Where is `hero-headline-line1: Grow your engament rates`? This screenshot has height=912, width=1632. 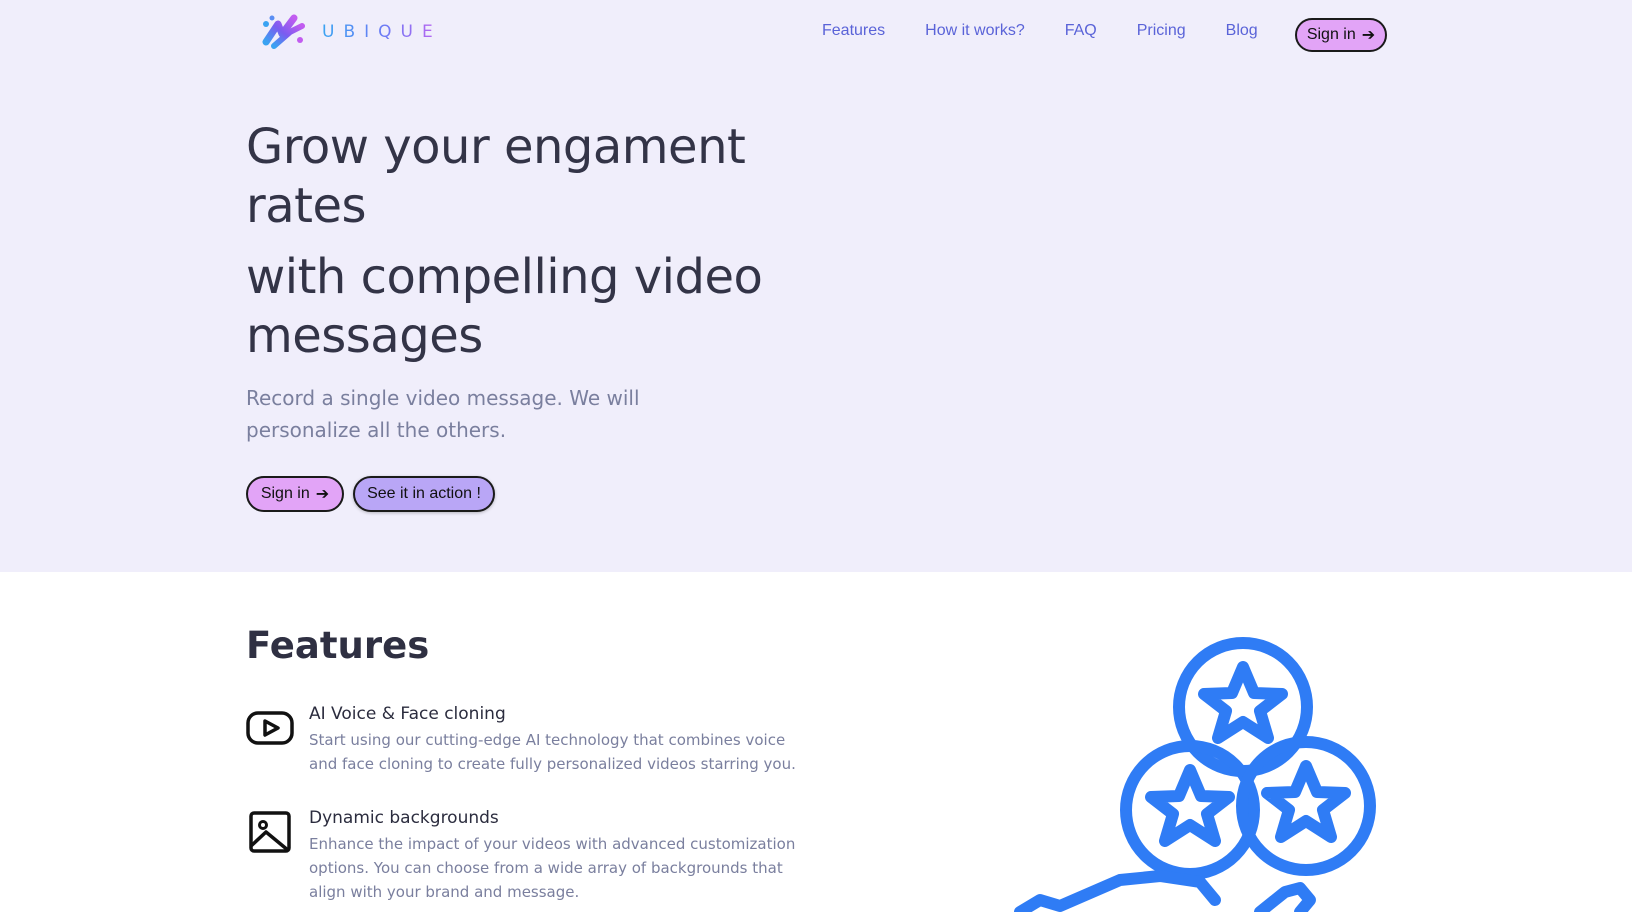 hero-headline-line1: Grow your engament rates is located at coordinates (496, 176).